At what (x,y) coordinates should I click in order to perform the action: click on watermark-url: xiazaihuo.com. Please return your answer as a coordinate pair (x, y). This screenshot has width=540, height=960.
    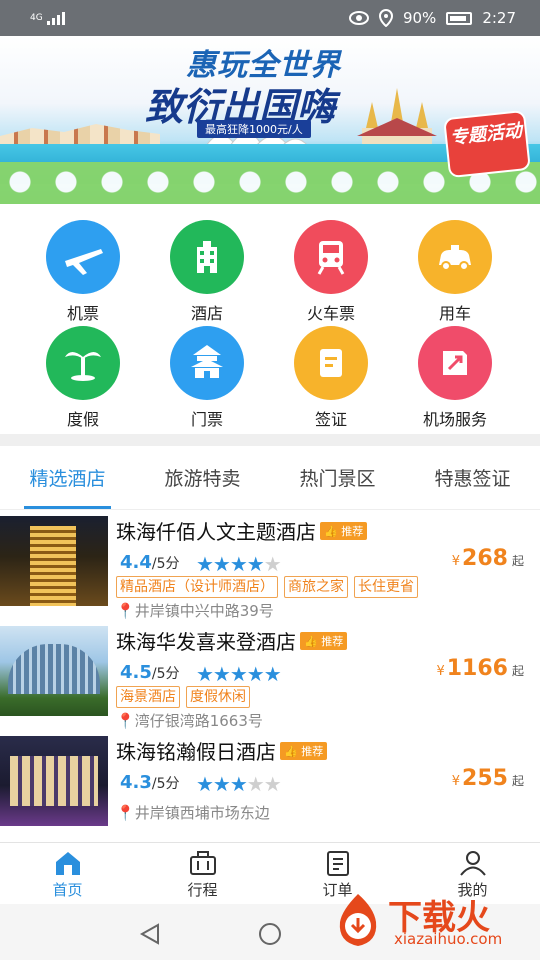
    Looking at the image, I should click on (448, 939).